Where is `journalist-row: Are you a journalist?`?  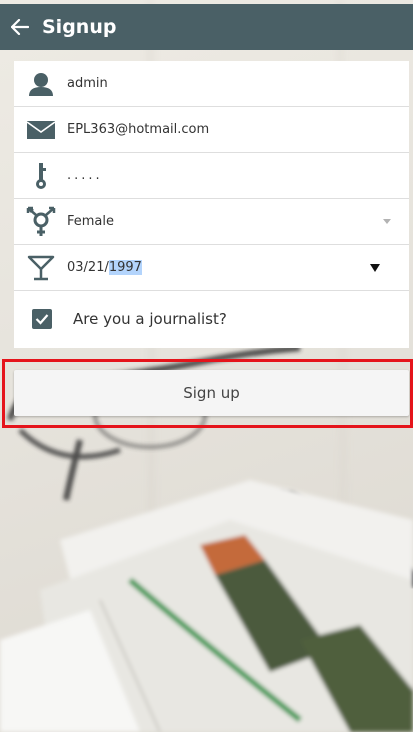
journalist-row: Are you a journalist? is located at coordinates (211, 319).